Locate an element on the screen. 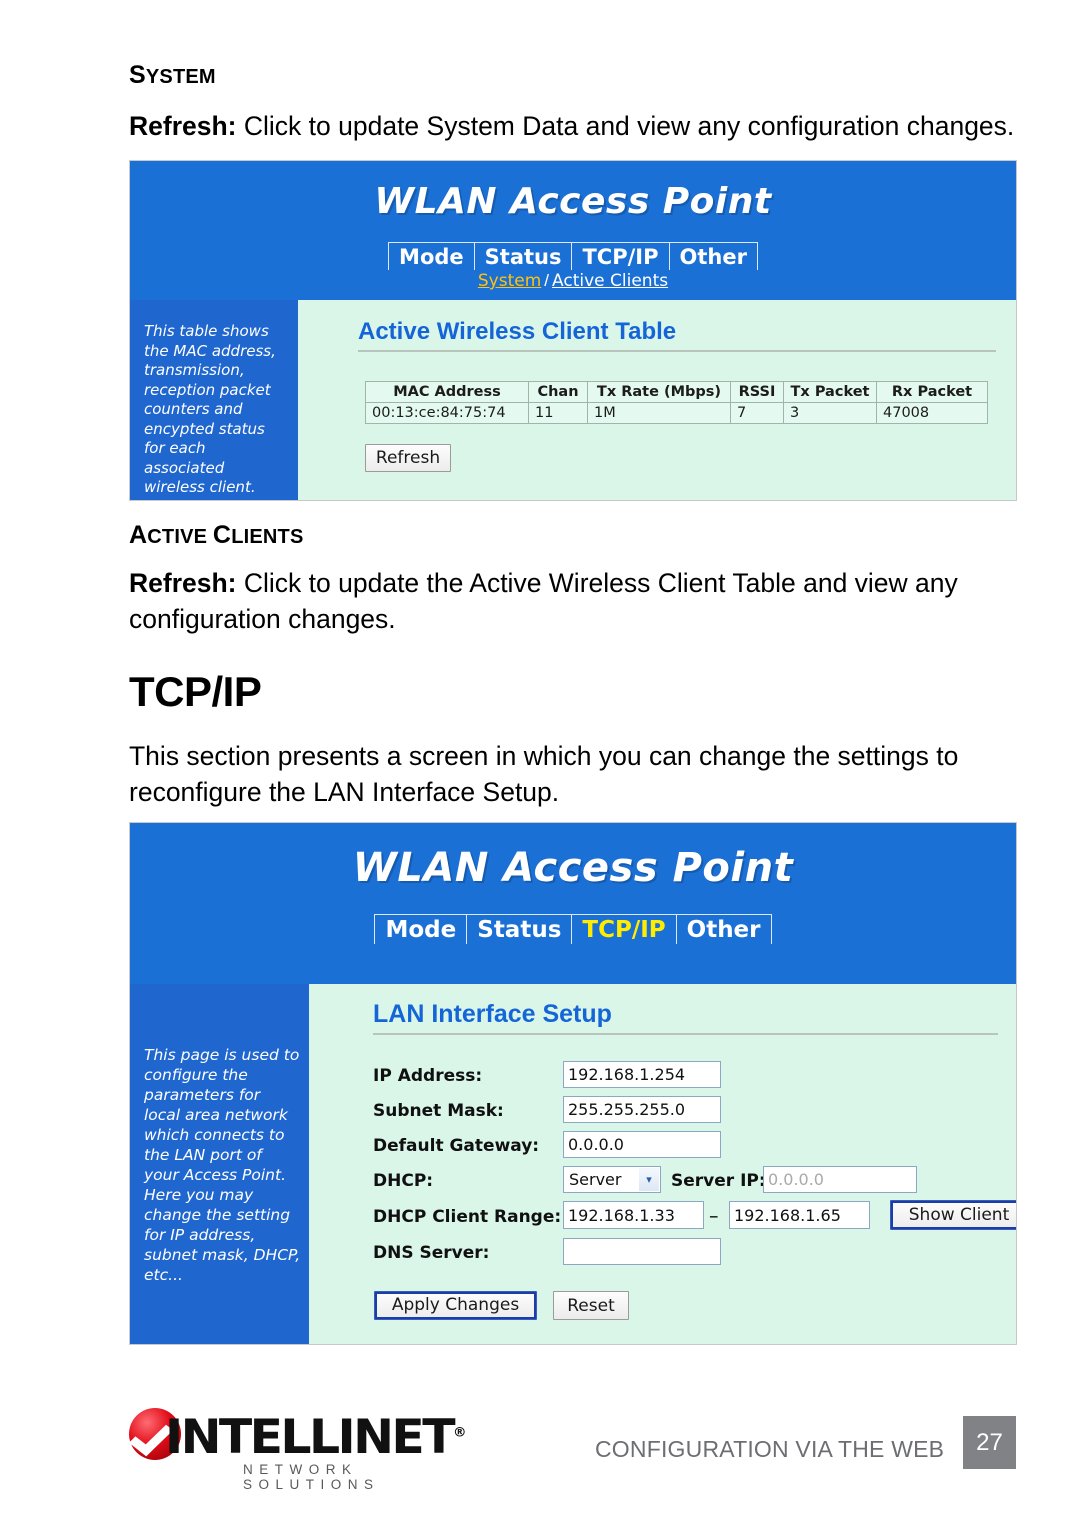 The image size is (1080, 1522). row-dns-server: DNS Server: is located at coordinates (685, 1255).